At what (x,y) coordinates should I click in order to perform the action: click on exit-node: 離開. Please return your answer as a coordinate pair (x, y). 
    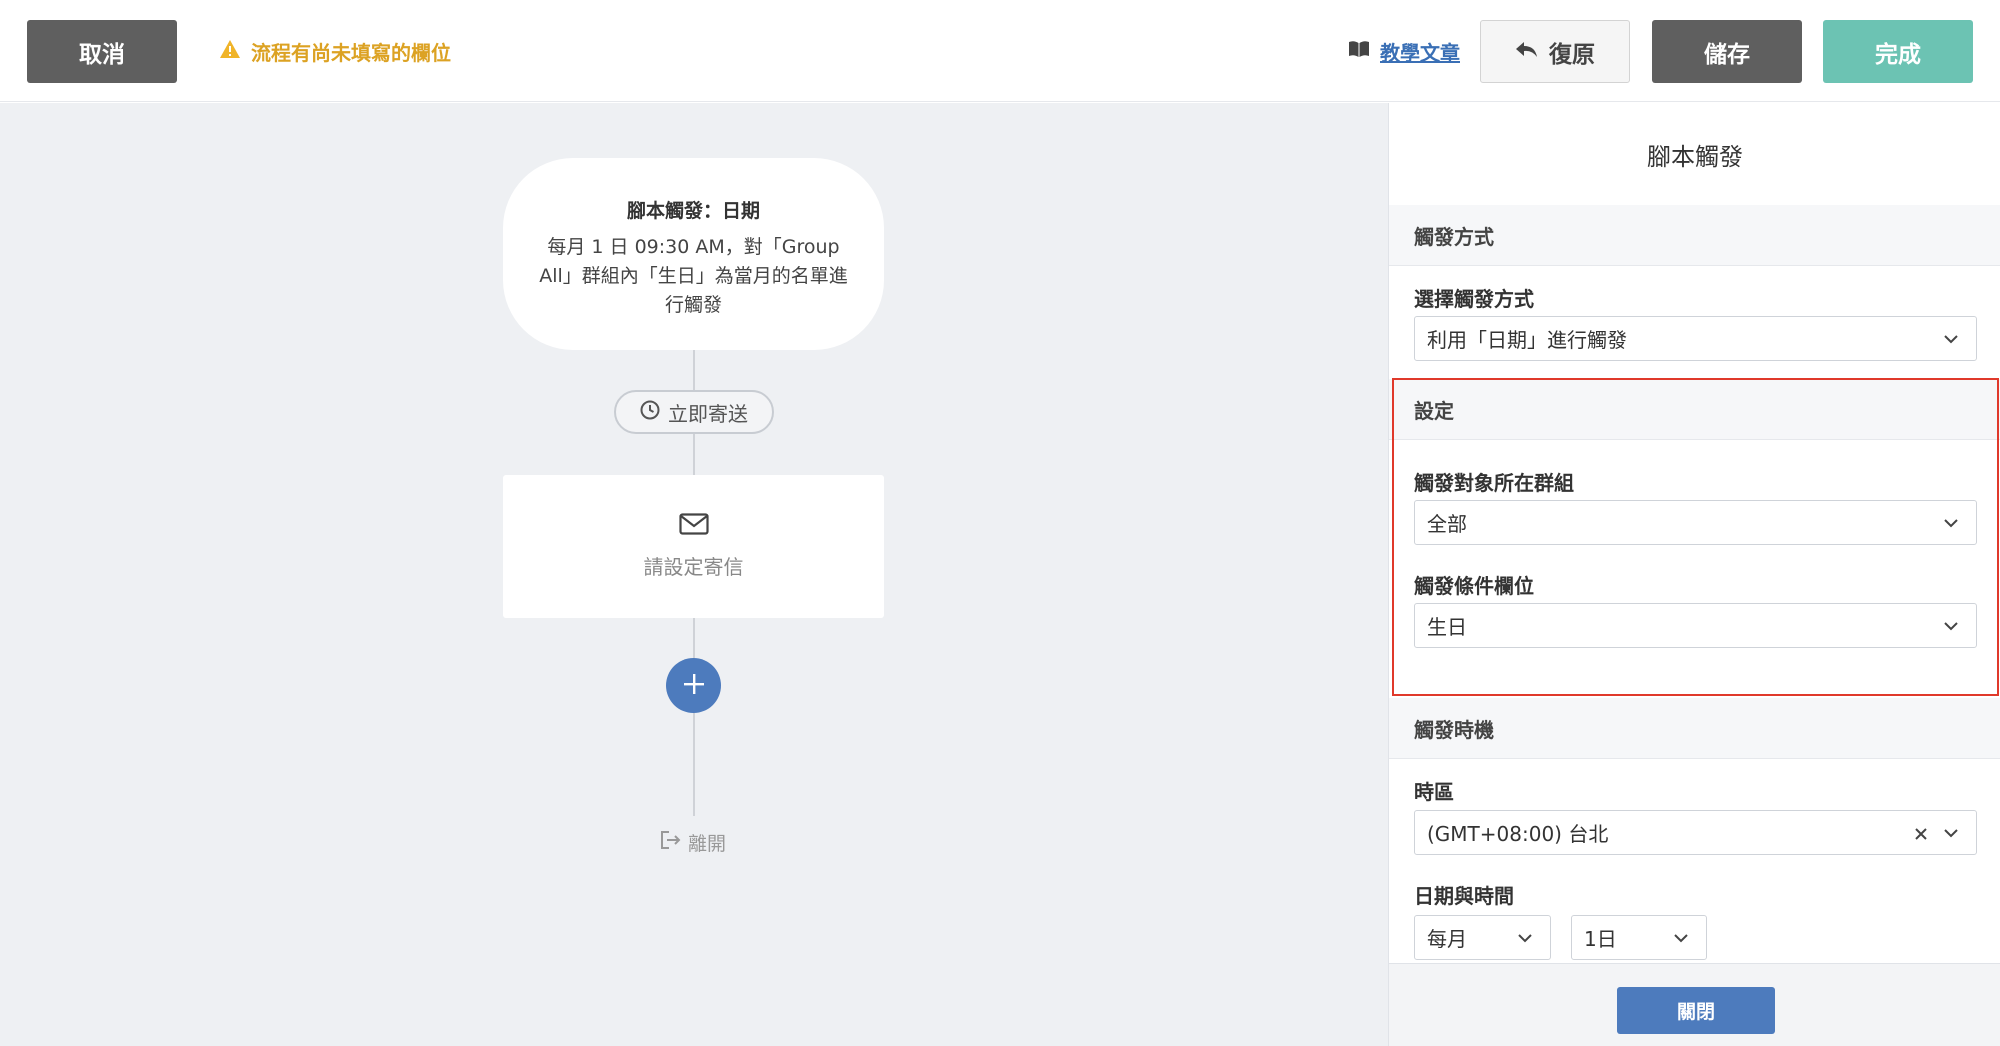
    Looking at the image, I should click on (693, 842).